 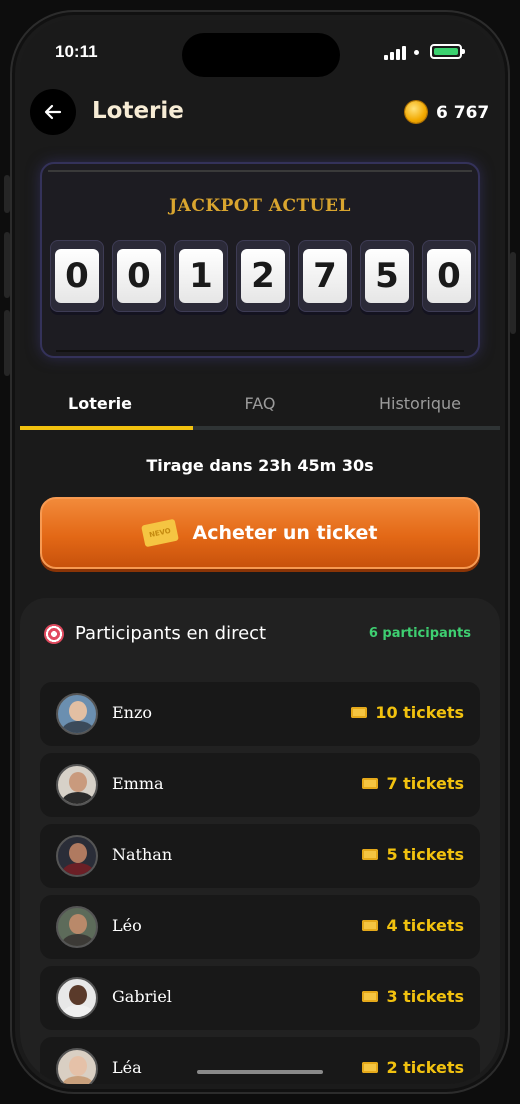 I want to click on participant-name: Léa, so click(x=127, y=1067).